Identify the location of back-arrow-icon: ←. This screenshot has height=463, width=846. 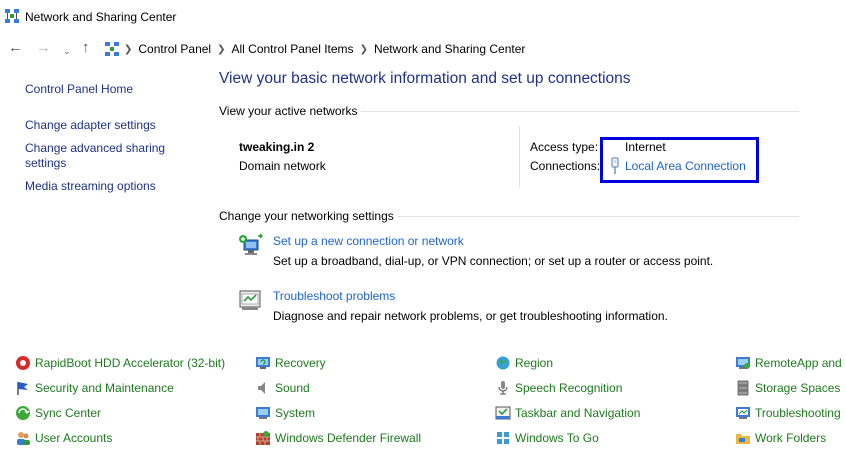
(15, 48).